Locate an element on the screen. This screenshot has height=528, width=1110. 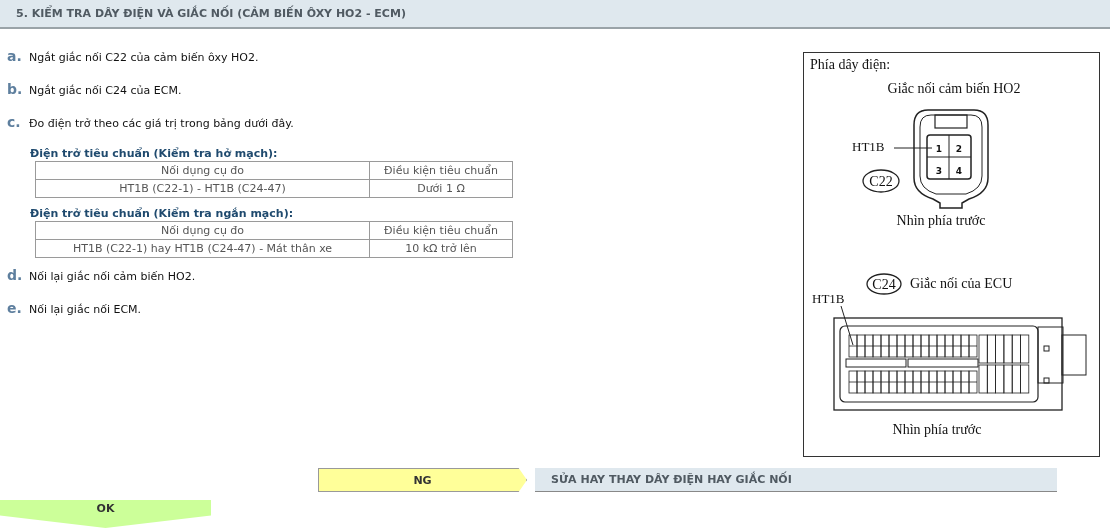
step-text: Nối lại giắc nối ECM. is located at coordinates (85, 309).